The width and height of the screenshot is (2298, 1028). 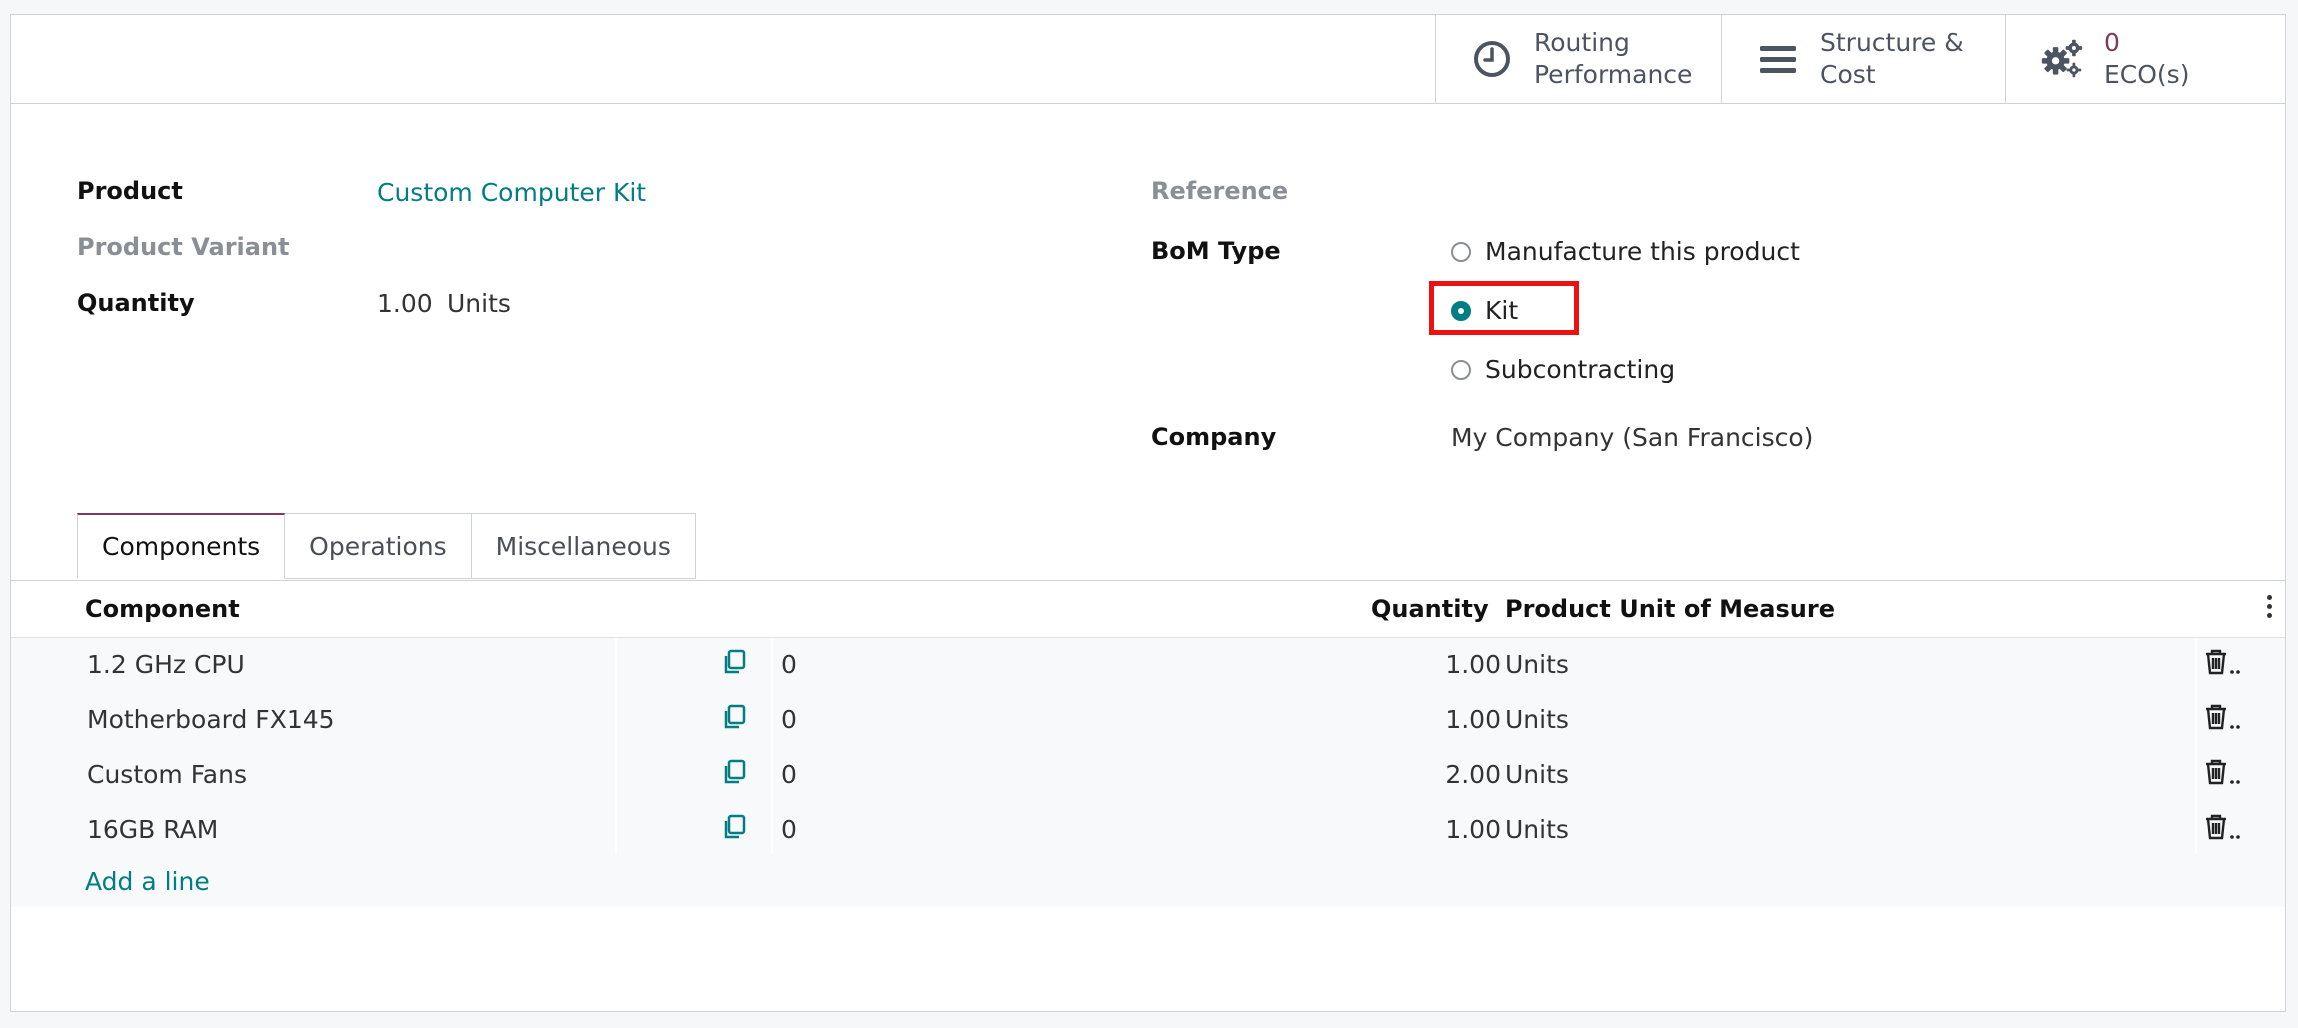 What do you see at coordinates (1430, 609) in the screenshot?
I see `column-header-quantity: Quantity` at bounding box center [1430, 609].